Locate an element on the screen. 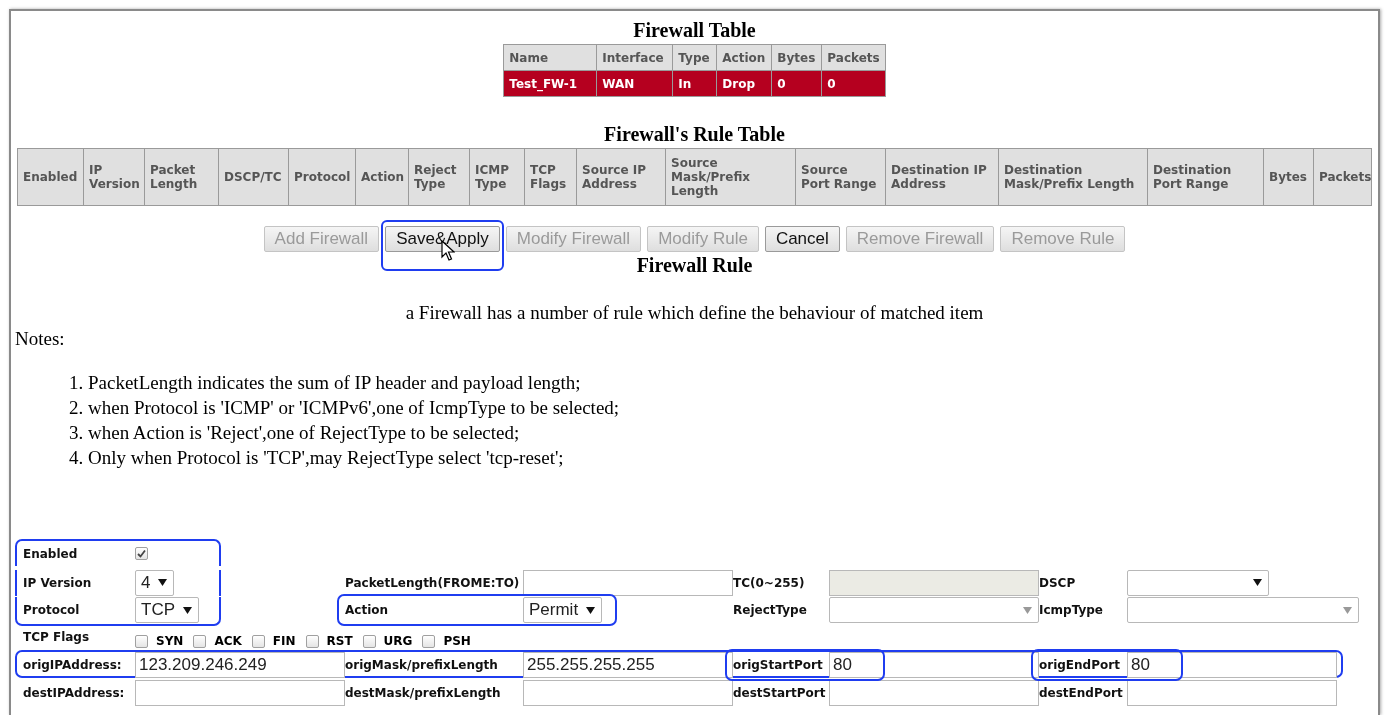 Image resolution: width=1387 pixels, height=715 pixels. action-button: Cancel is located at coordinates (802, 239).